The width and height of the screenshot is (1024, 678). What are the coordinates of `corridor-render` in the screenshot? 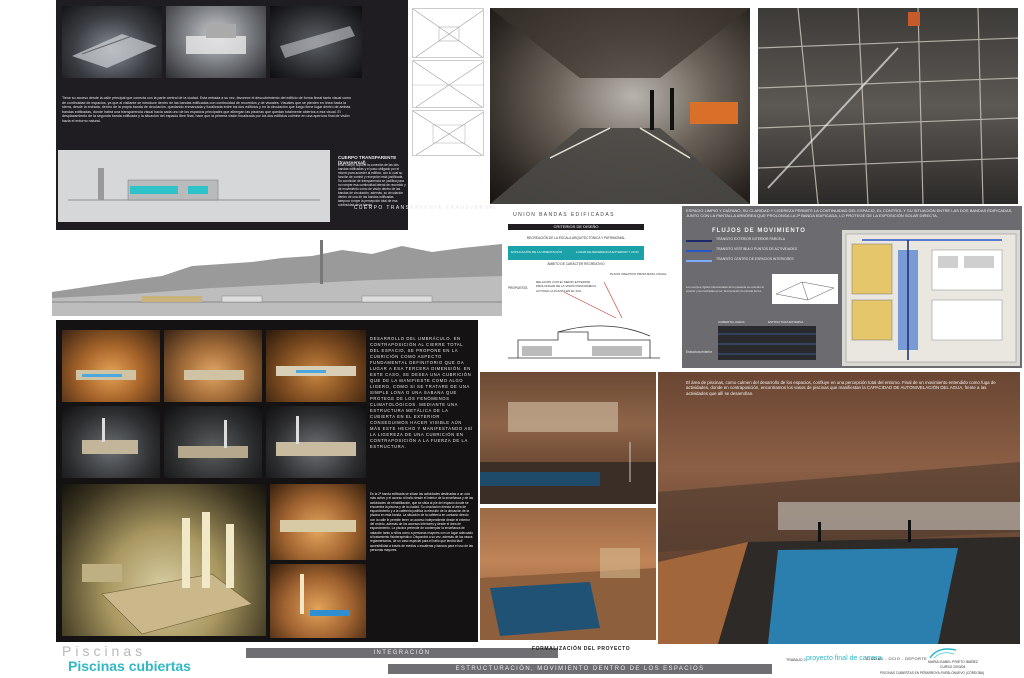 It's located at (620, 106).